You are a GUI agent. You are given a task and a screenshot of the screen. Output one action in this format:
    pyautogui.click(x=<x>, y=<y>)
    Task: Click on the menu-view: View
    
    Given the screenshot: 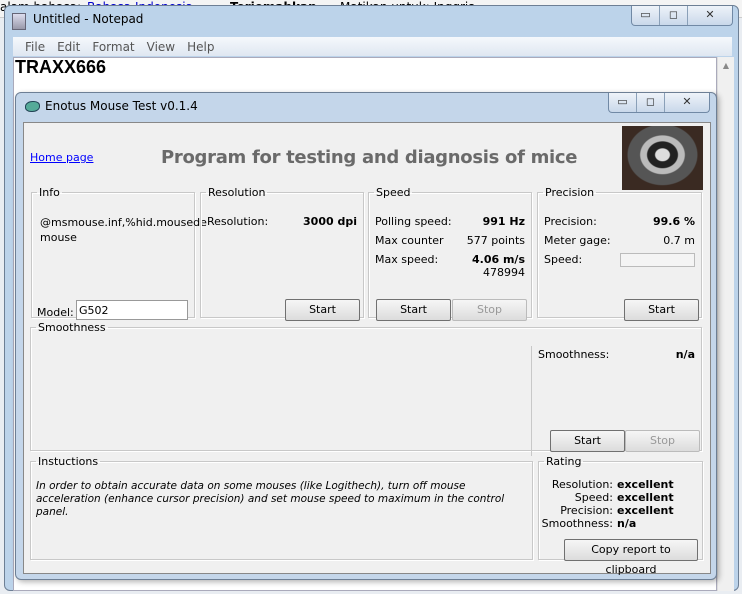 What is the action you would take?
    pyautogui.click(x=161, y=46)
    